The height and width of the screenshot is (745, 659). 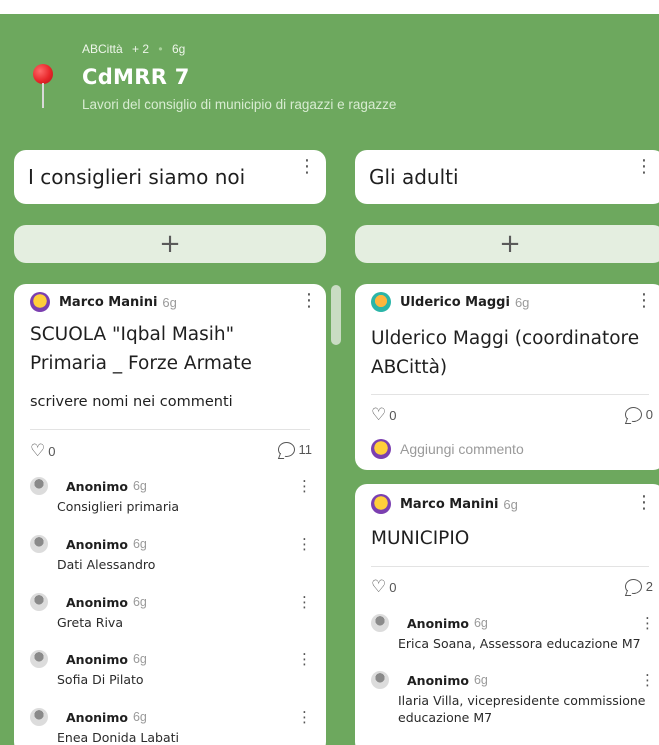 What do you see at coordinates (118, 506) in the screenshot?
I see `comment-text: Consiglieri primaria` at bounding box center [118, 506].